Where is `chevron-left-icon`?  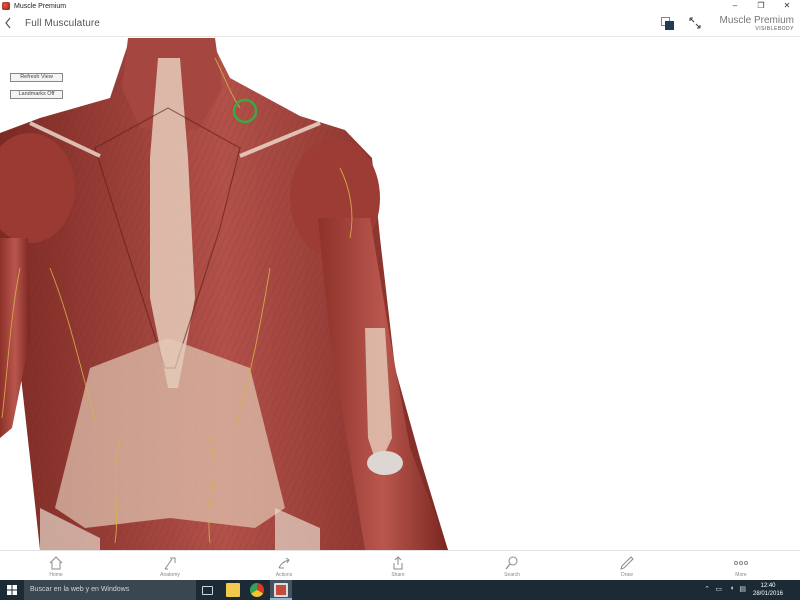 chevron-left-icon is located at coordinates (8, 23).